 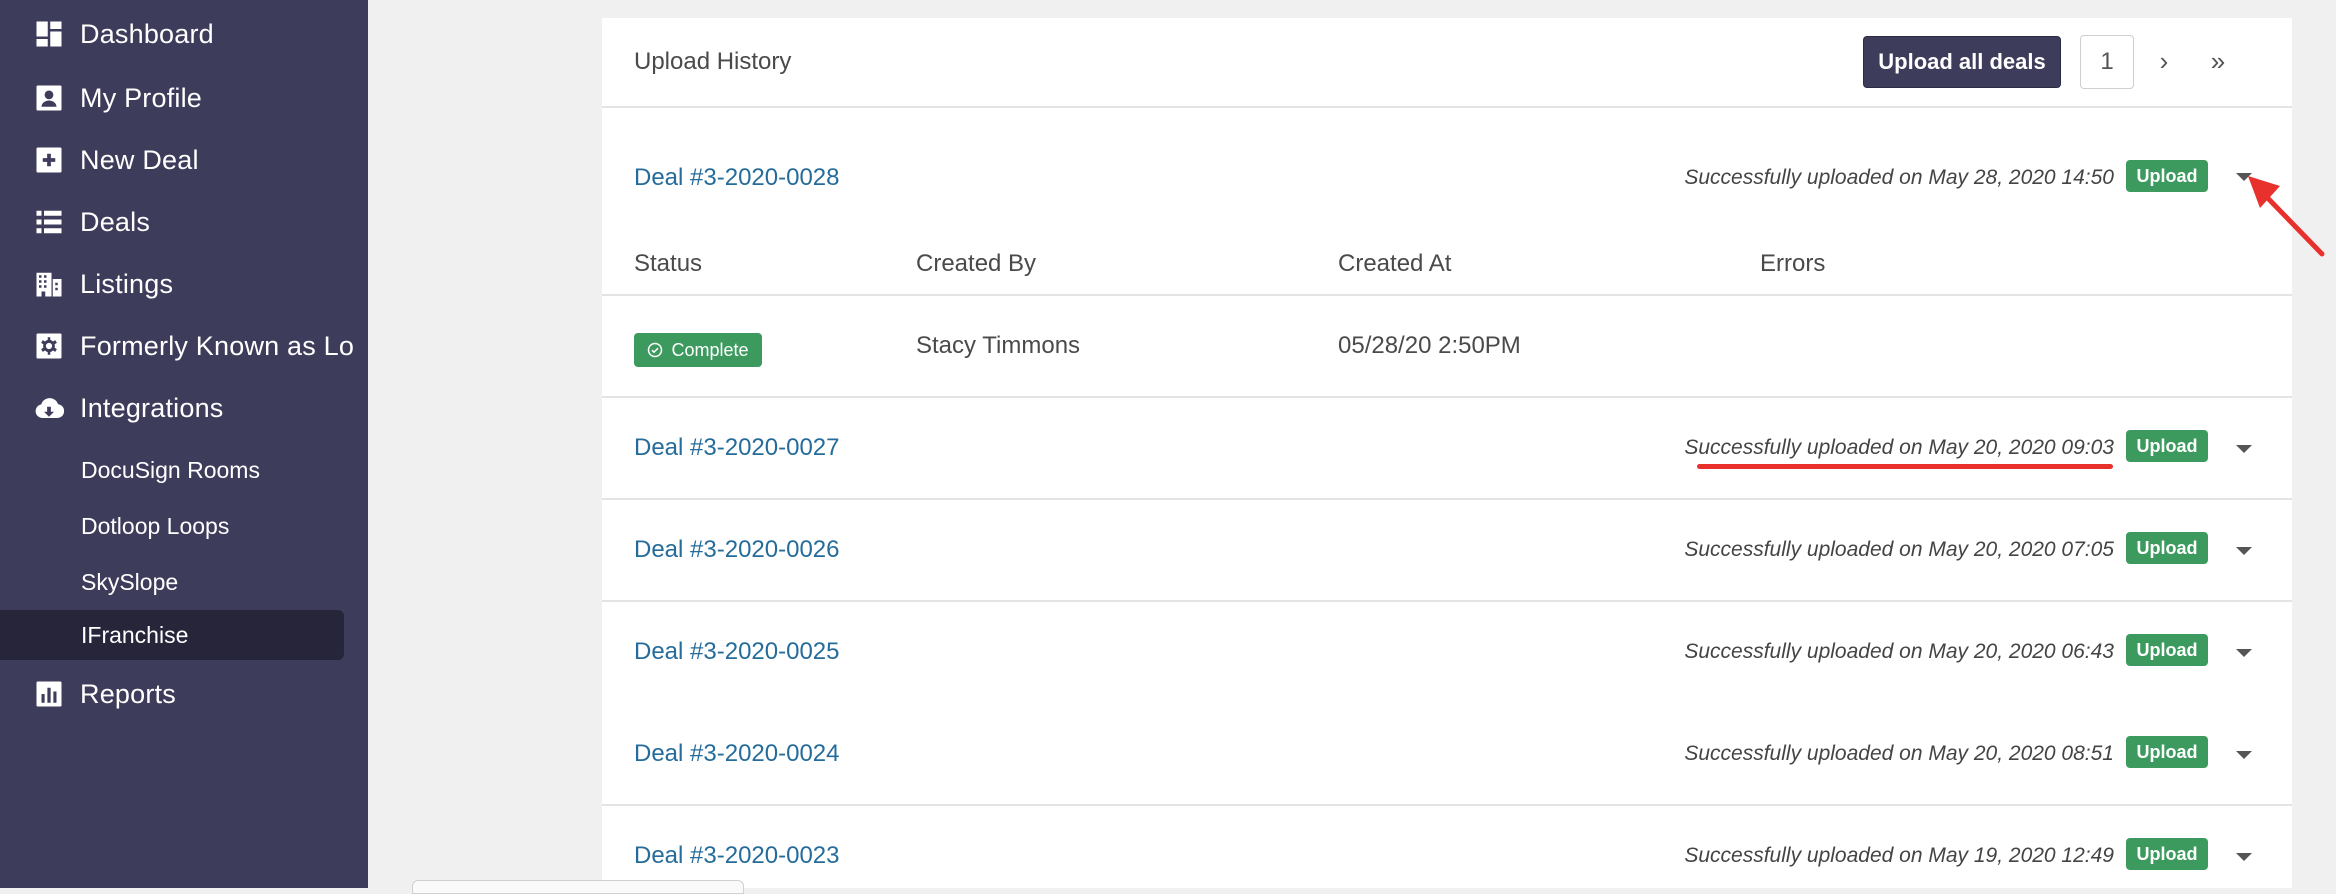 What do you see at coordinates (135, 634) in the screenshot?
I see `sidebar-subitem-label: IFranchise` at bounding box center [135, 634].